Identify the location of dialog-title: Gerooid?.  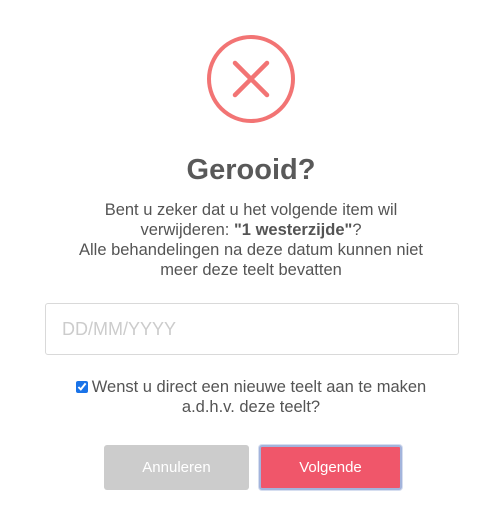
(251, 170).